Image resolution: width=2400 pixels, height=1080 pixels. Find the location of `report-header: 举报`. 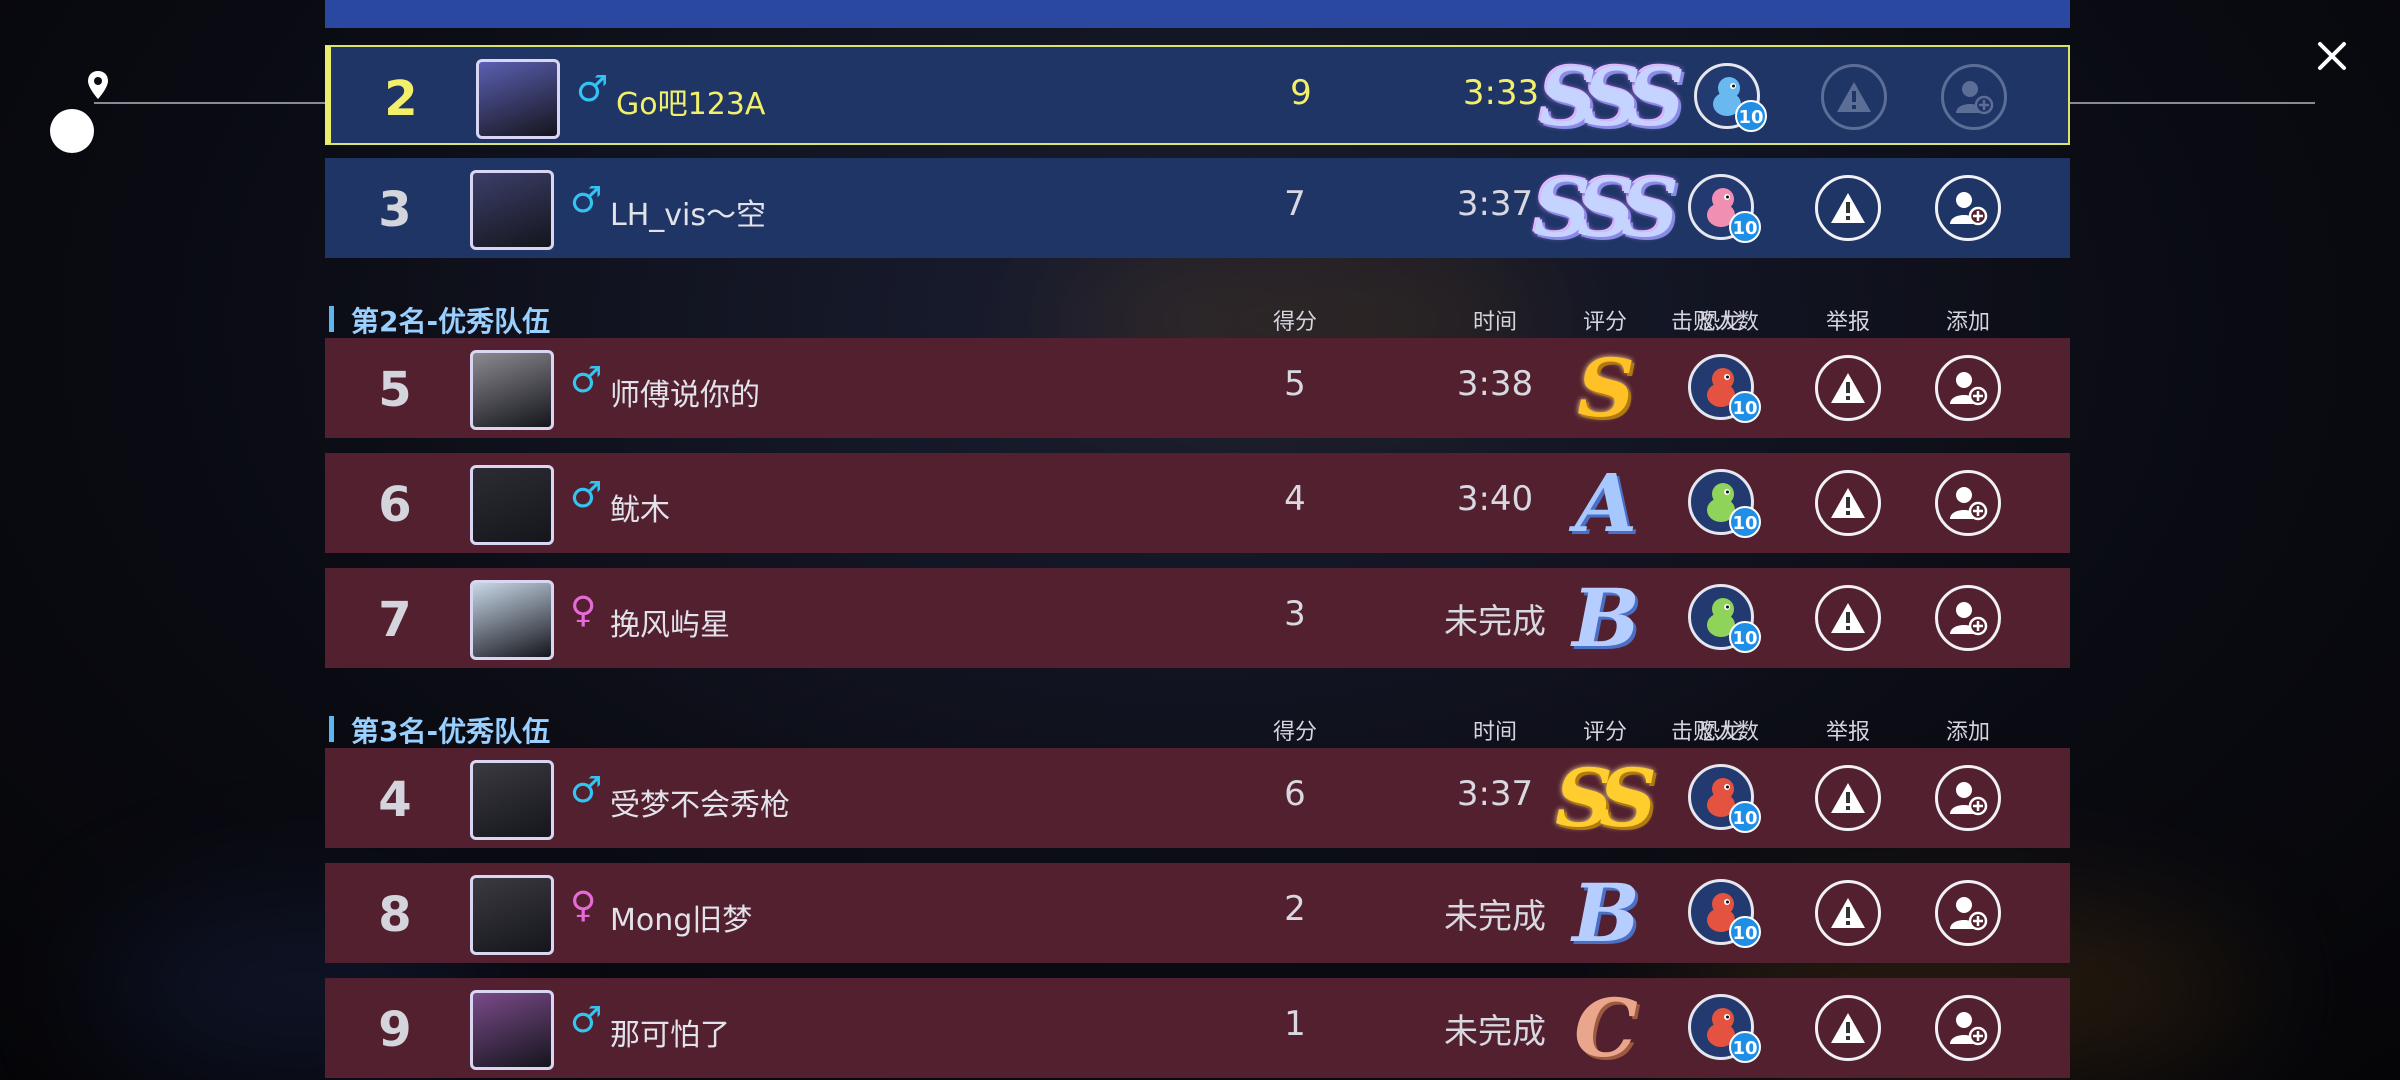

report-header: 举报 is located at coordinates (1847, 322).